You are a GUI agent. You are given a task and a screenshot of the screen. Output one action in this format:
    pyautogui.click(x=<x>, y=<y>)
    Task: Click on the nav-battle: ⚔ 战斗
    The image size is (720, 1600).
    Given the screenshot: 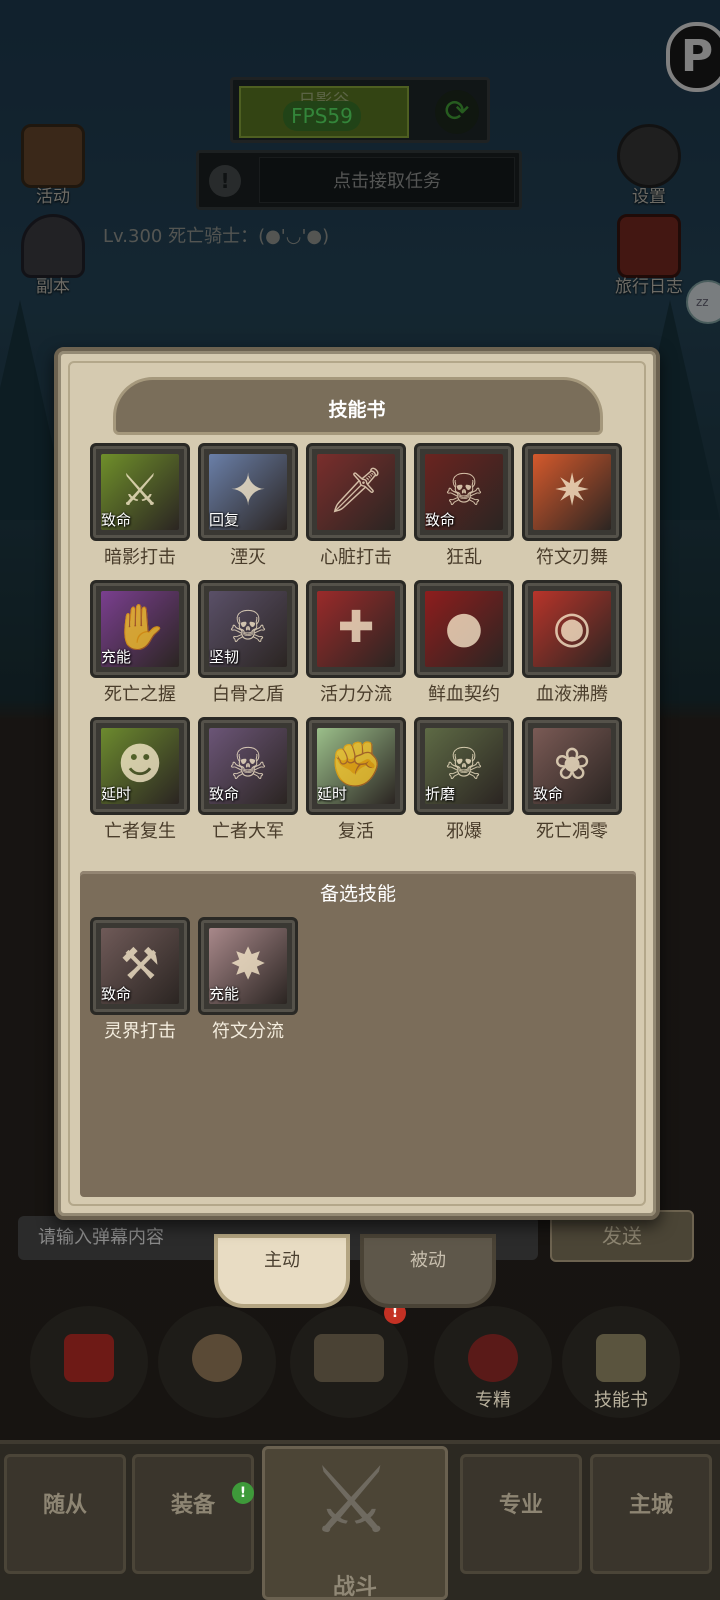 What is the action you would take?
    pyautogui.click(x=355, y=1523)
    